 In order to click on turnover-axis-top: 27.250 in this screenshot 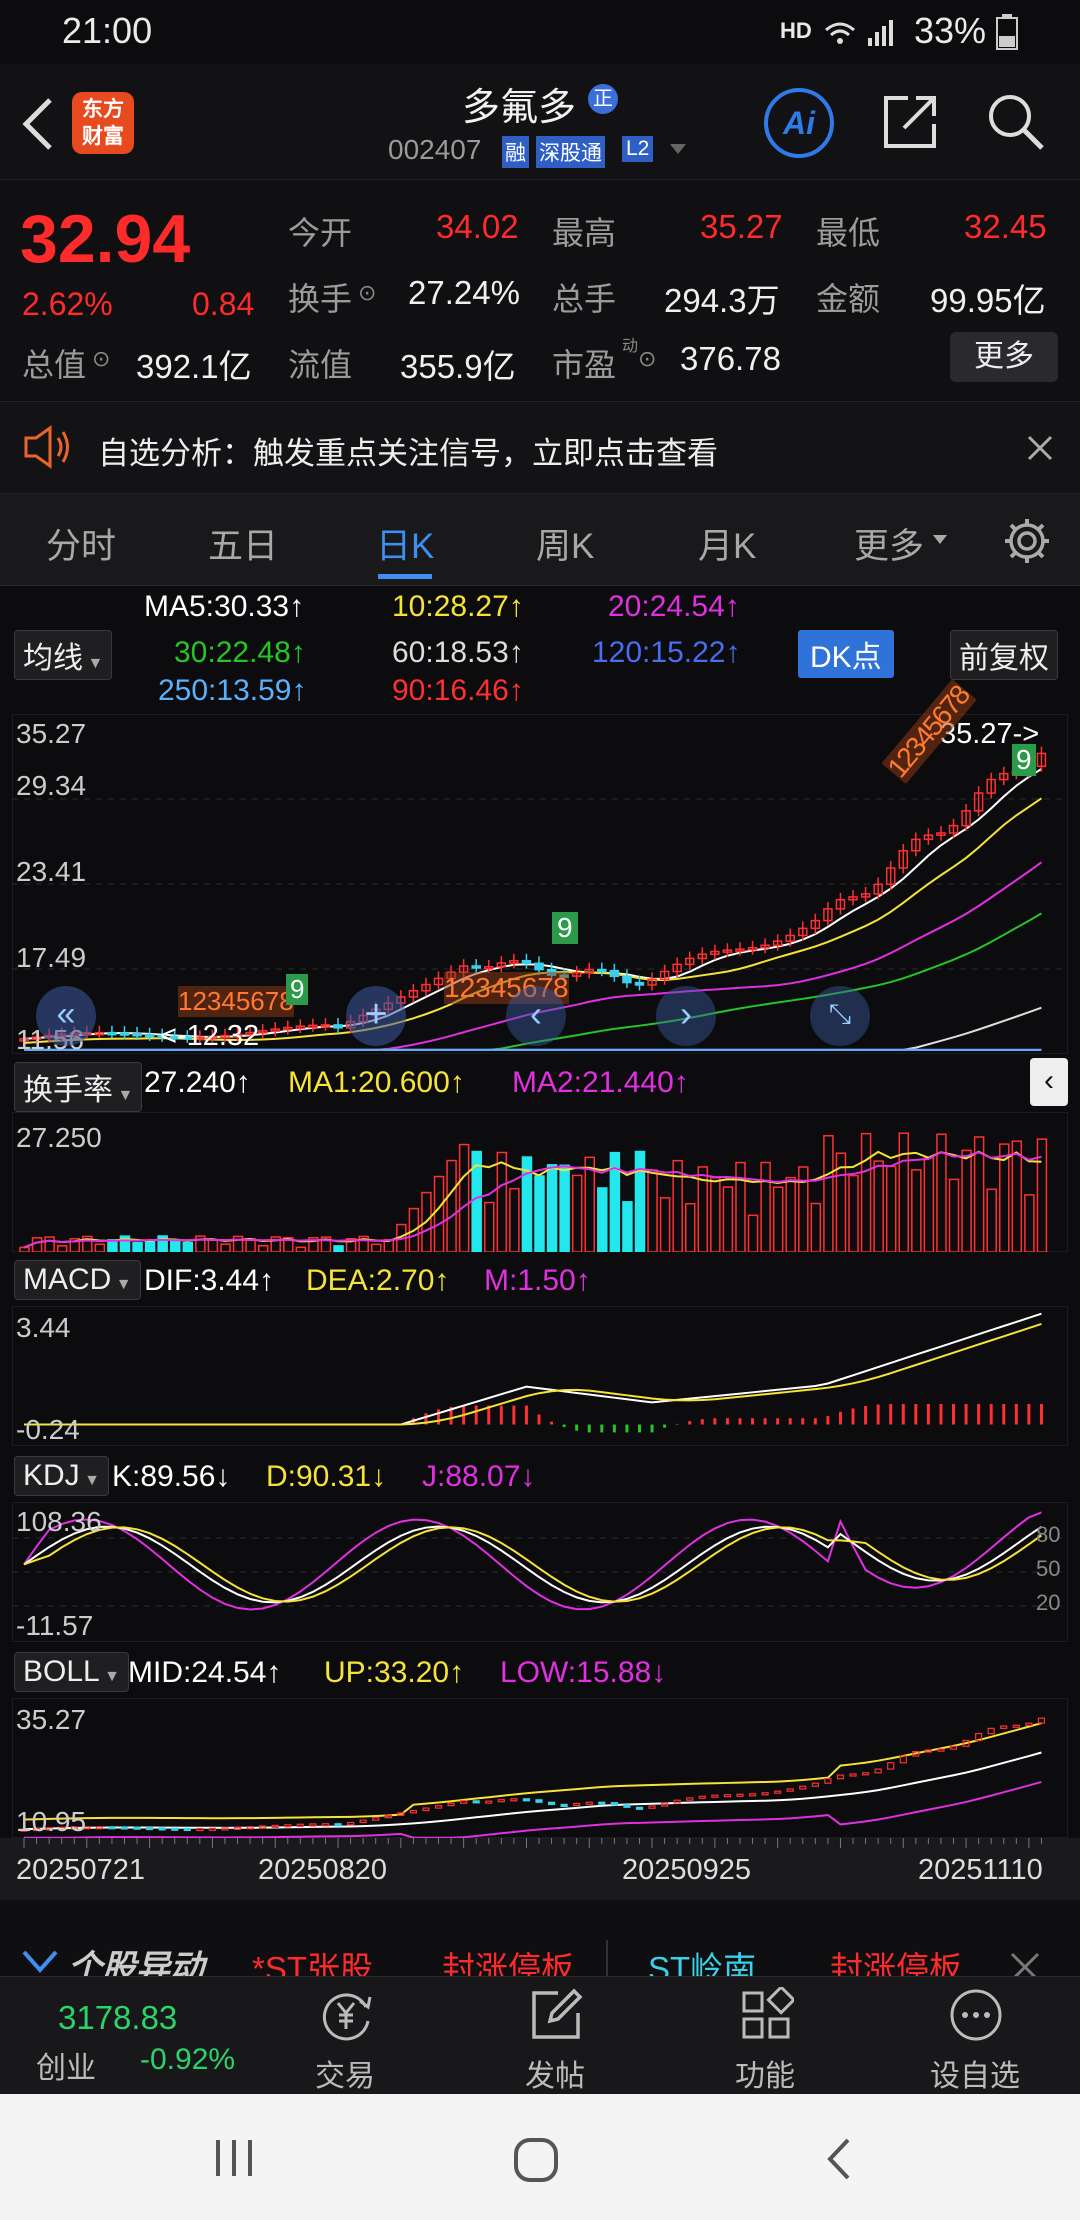, I will do `click(59, 1137)`.